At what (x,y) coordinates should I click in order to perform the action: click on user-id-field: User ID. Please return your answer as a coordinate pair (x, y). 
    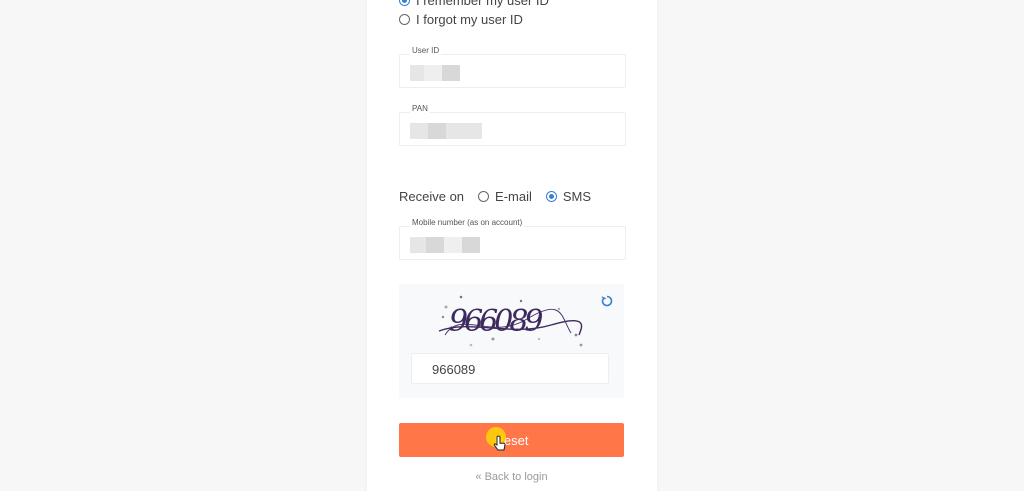
    Looking at the image, I should click on (512, 67).